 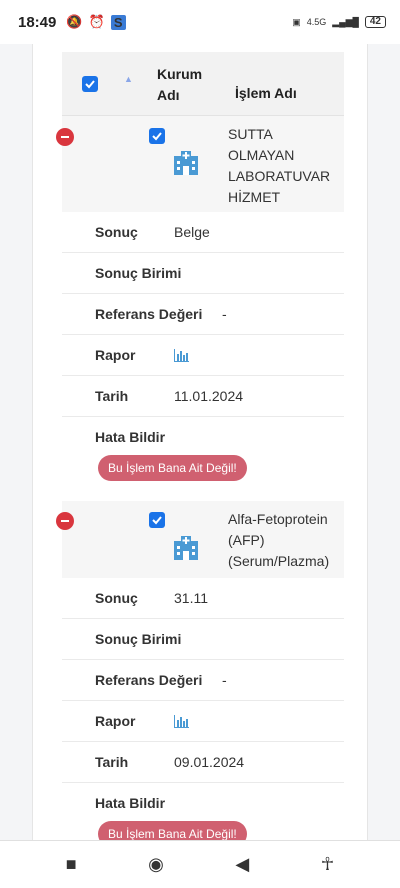 What do you see at coordinates (284, 166) in the screenshot?
I see `islem-name: SUTTA OLMAYAN LABORATUVAR HİZMET` at bounding box center [284, 166].